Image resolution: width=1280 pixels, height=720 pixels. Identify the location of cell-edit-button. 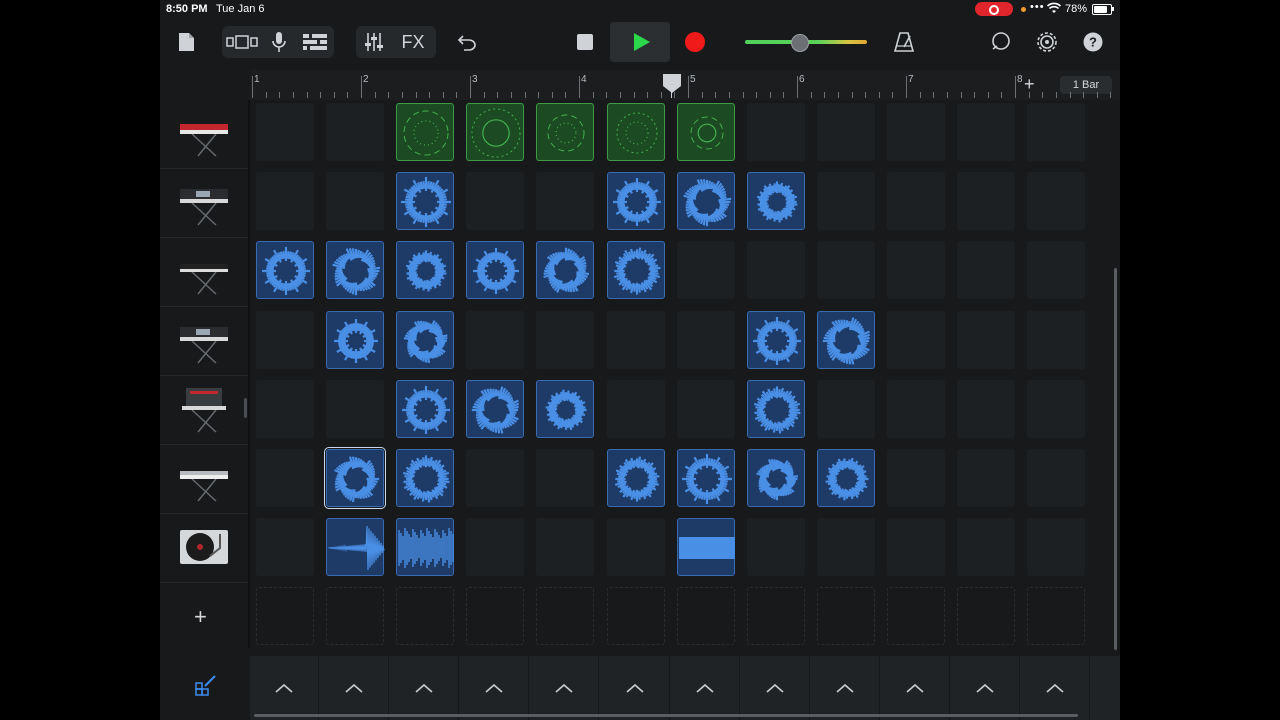
(206, 687).